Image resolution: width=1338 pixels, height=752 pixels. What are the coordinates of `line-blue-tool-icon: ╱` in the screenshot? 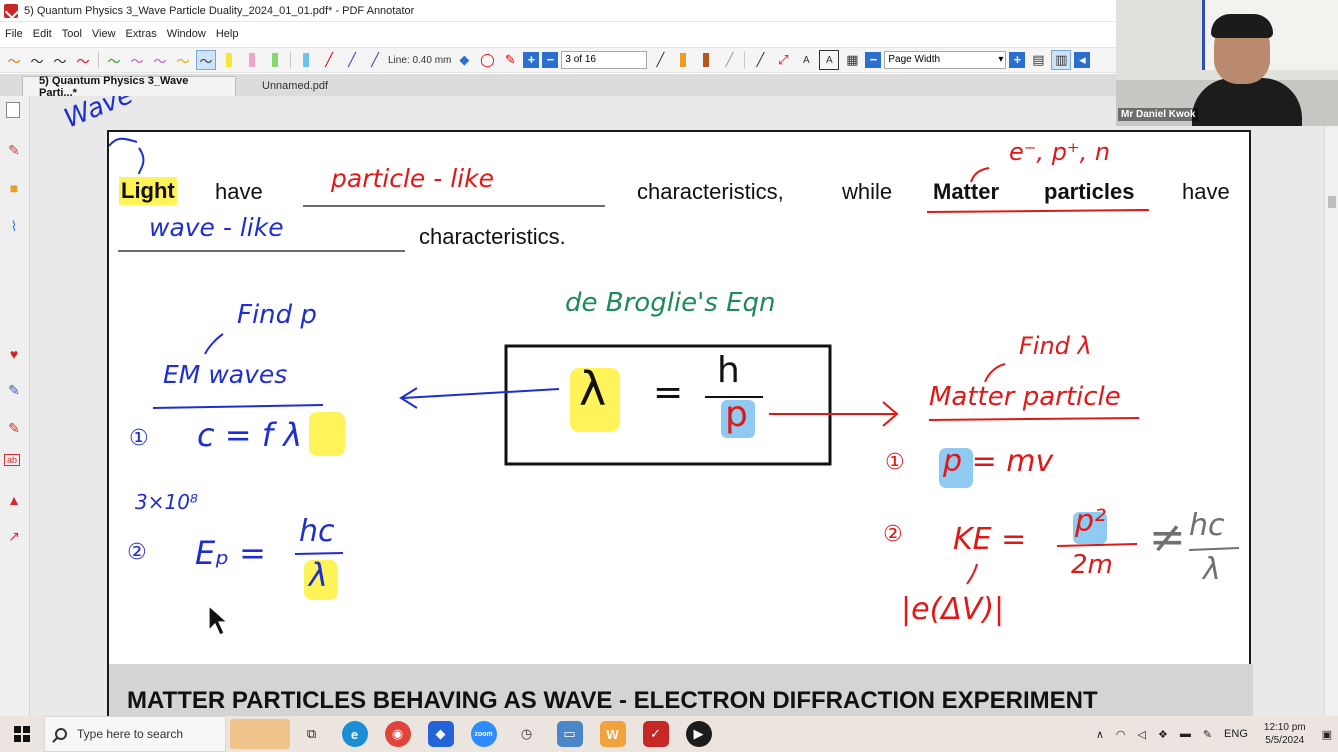 It's located at (352, 60).